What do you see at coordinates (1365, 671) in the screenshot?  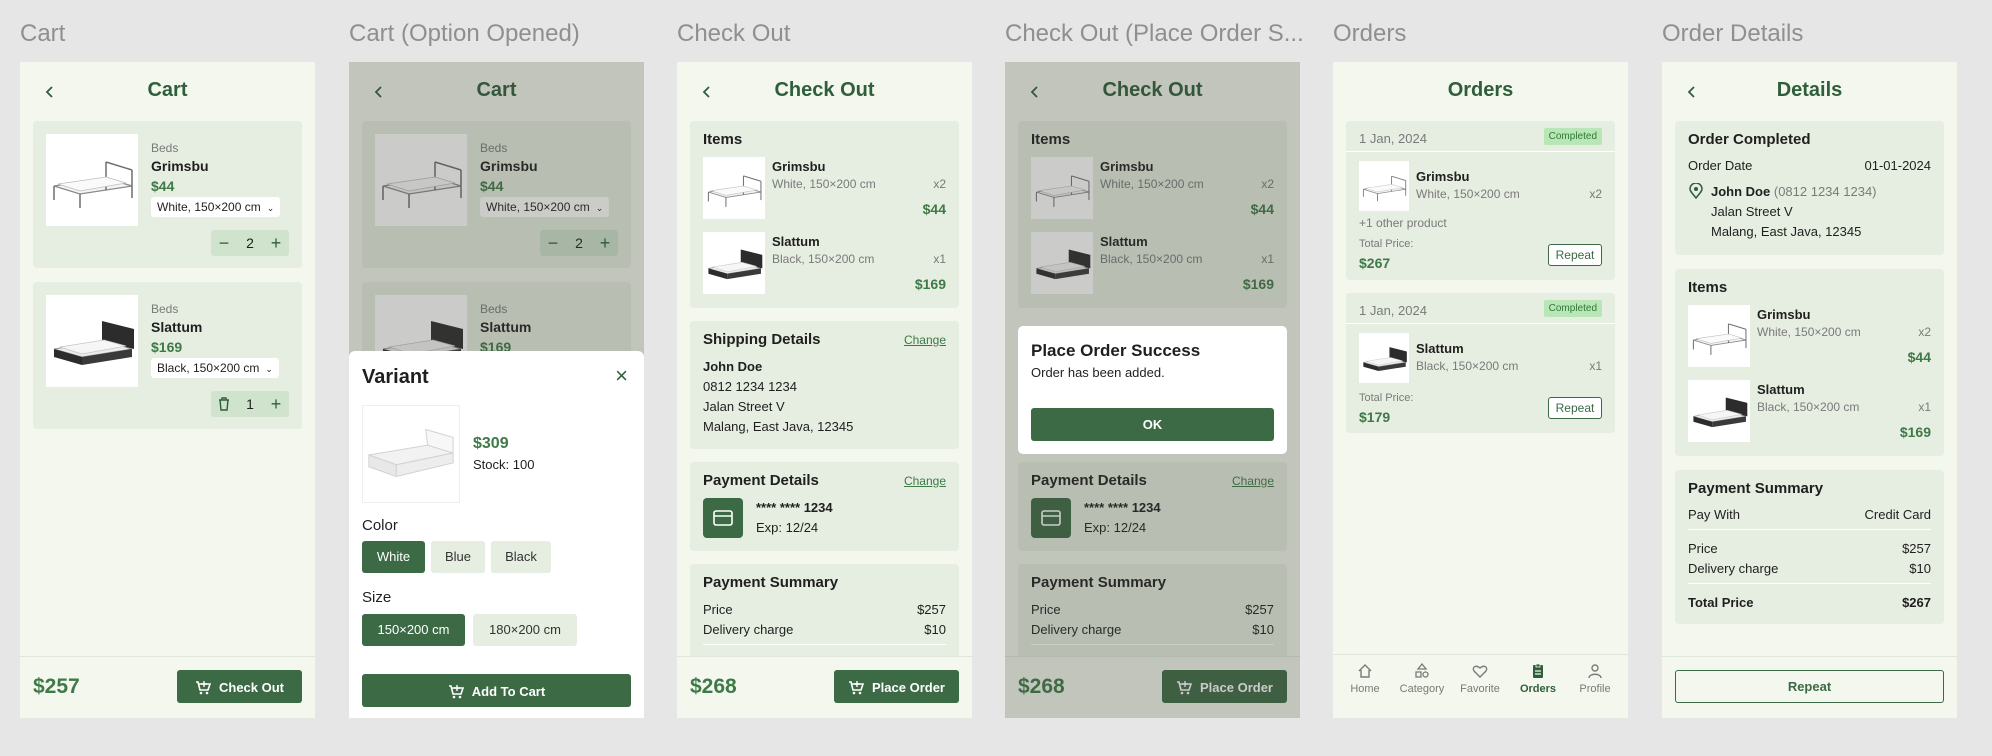 I see `home-icon` at bounding box center [1365, 671].